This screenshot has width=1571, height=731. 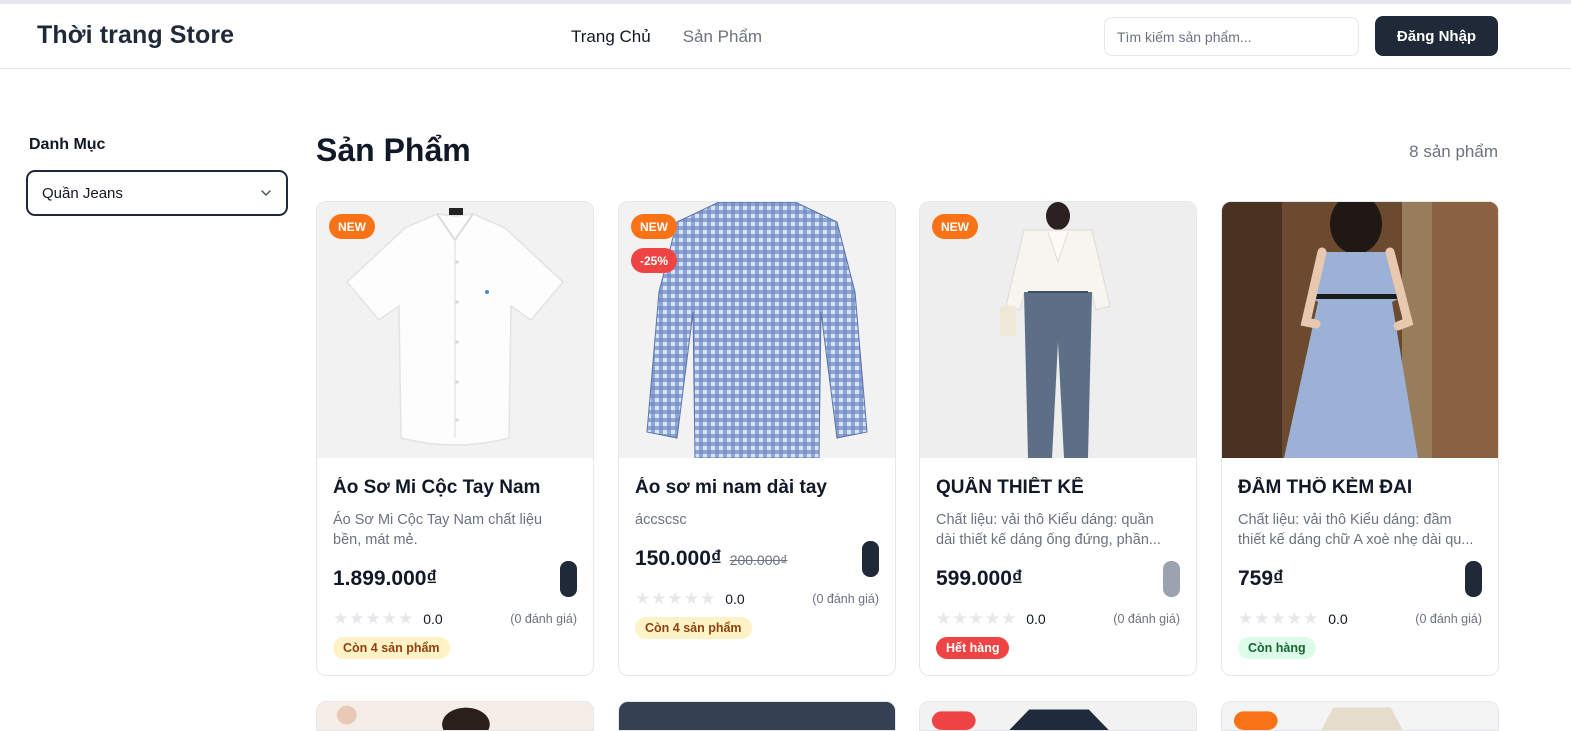 I want to click on nav-products: Sản Phẩm, so click(x=722, y=37).